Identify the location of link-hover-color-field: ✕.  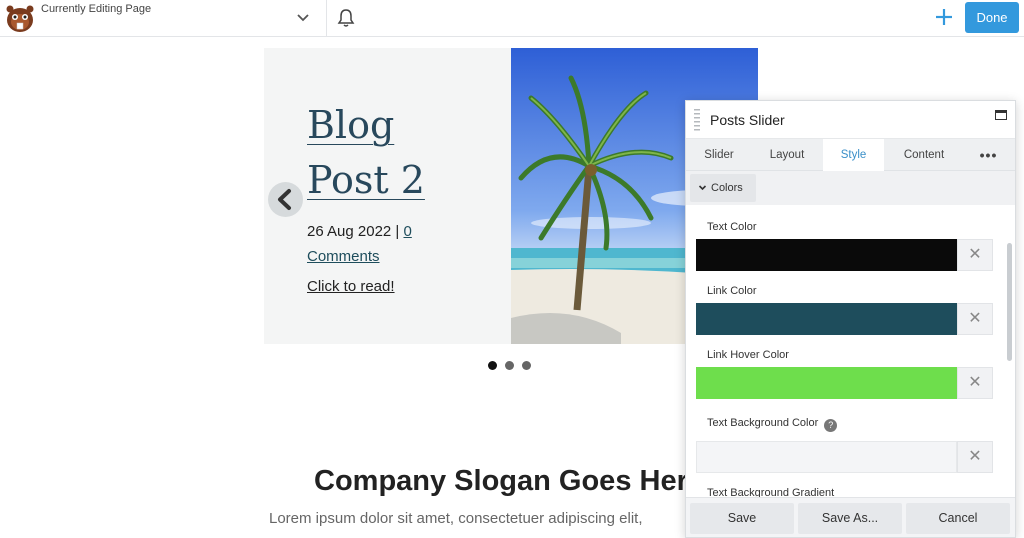
(844, 383).